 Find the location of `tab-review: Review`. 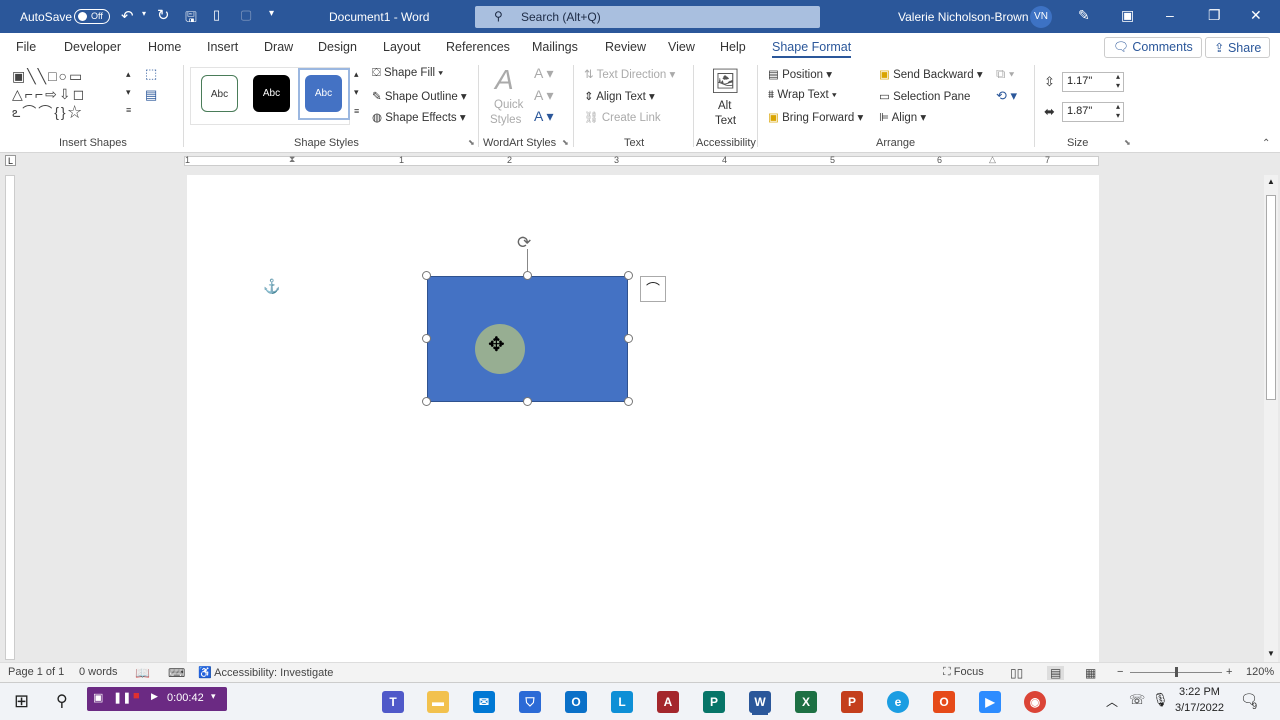

tab-review: Review is located at coordinates (625, 47).